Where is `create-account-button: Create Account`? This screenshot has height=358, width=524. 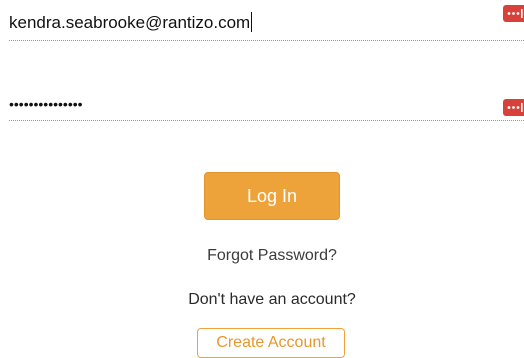 create-account-button: Create Account is located at coordinates (271, 343).